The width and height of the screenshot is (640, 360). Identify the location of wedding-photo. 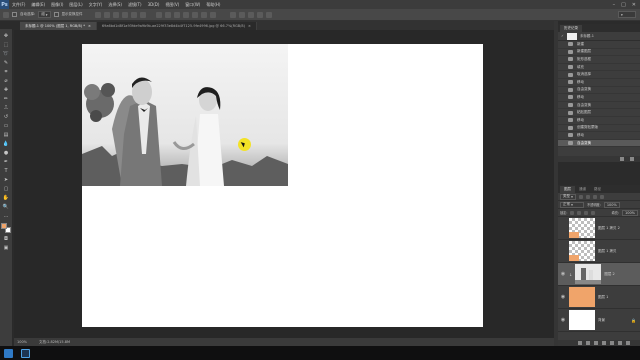
(185, 115).